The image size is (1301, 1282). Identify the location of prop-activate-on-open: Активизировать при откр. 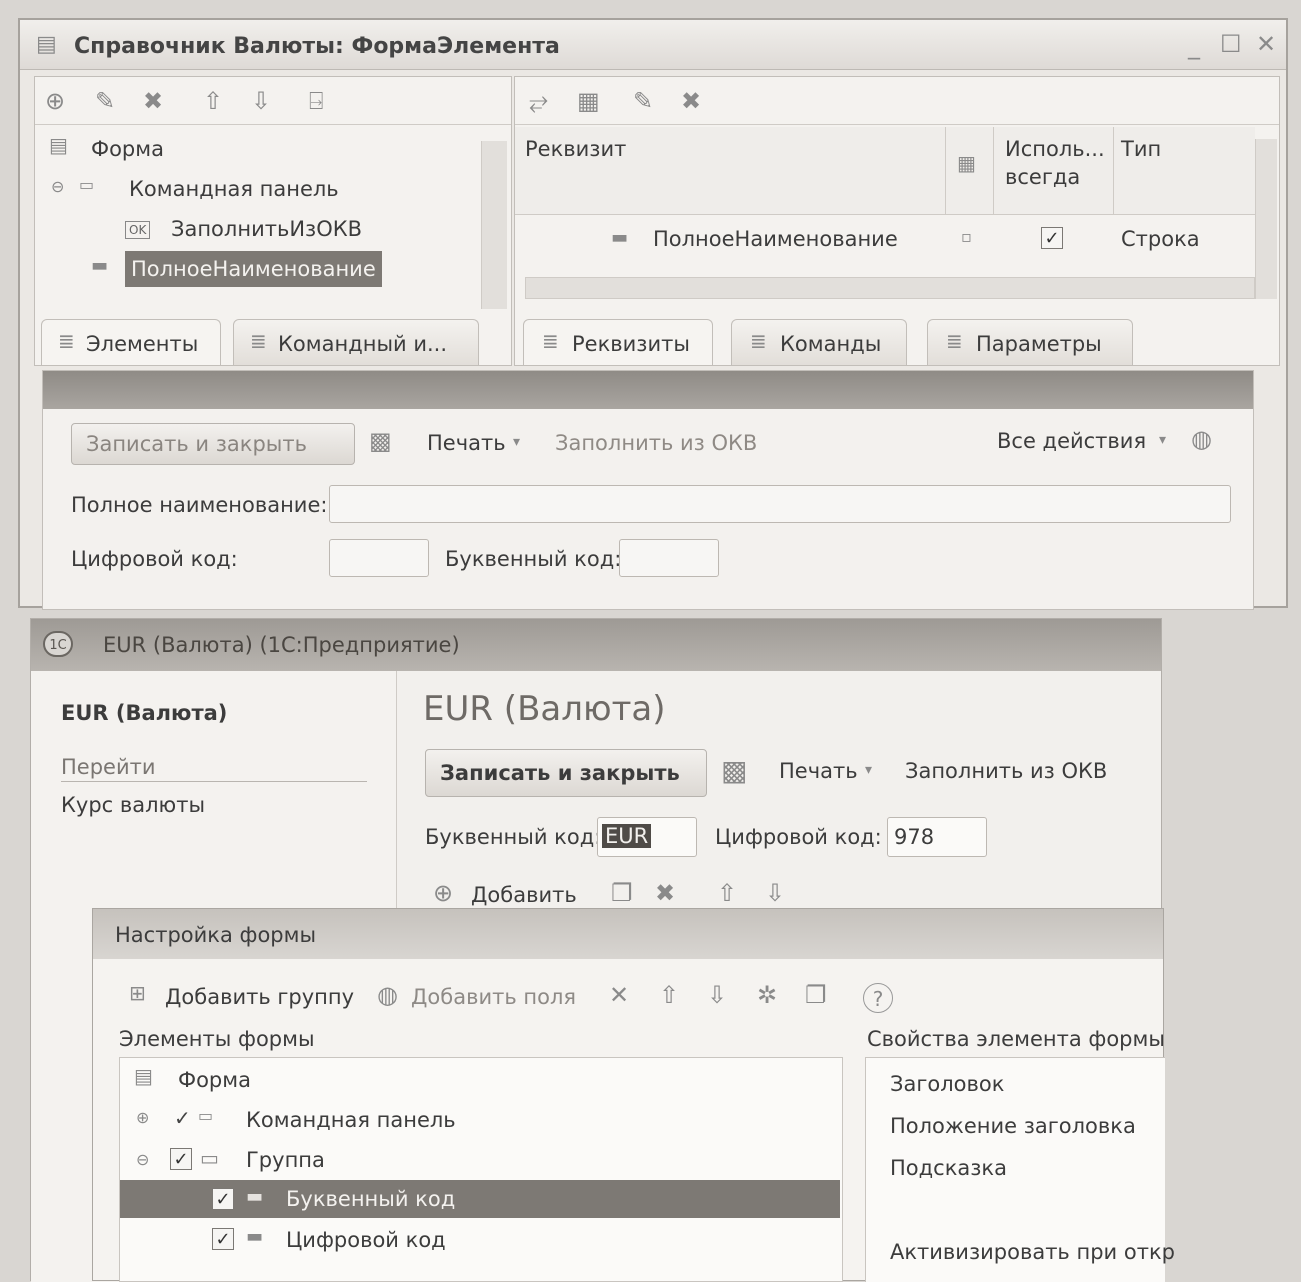
(1032, 1252).